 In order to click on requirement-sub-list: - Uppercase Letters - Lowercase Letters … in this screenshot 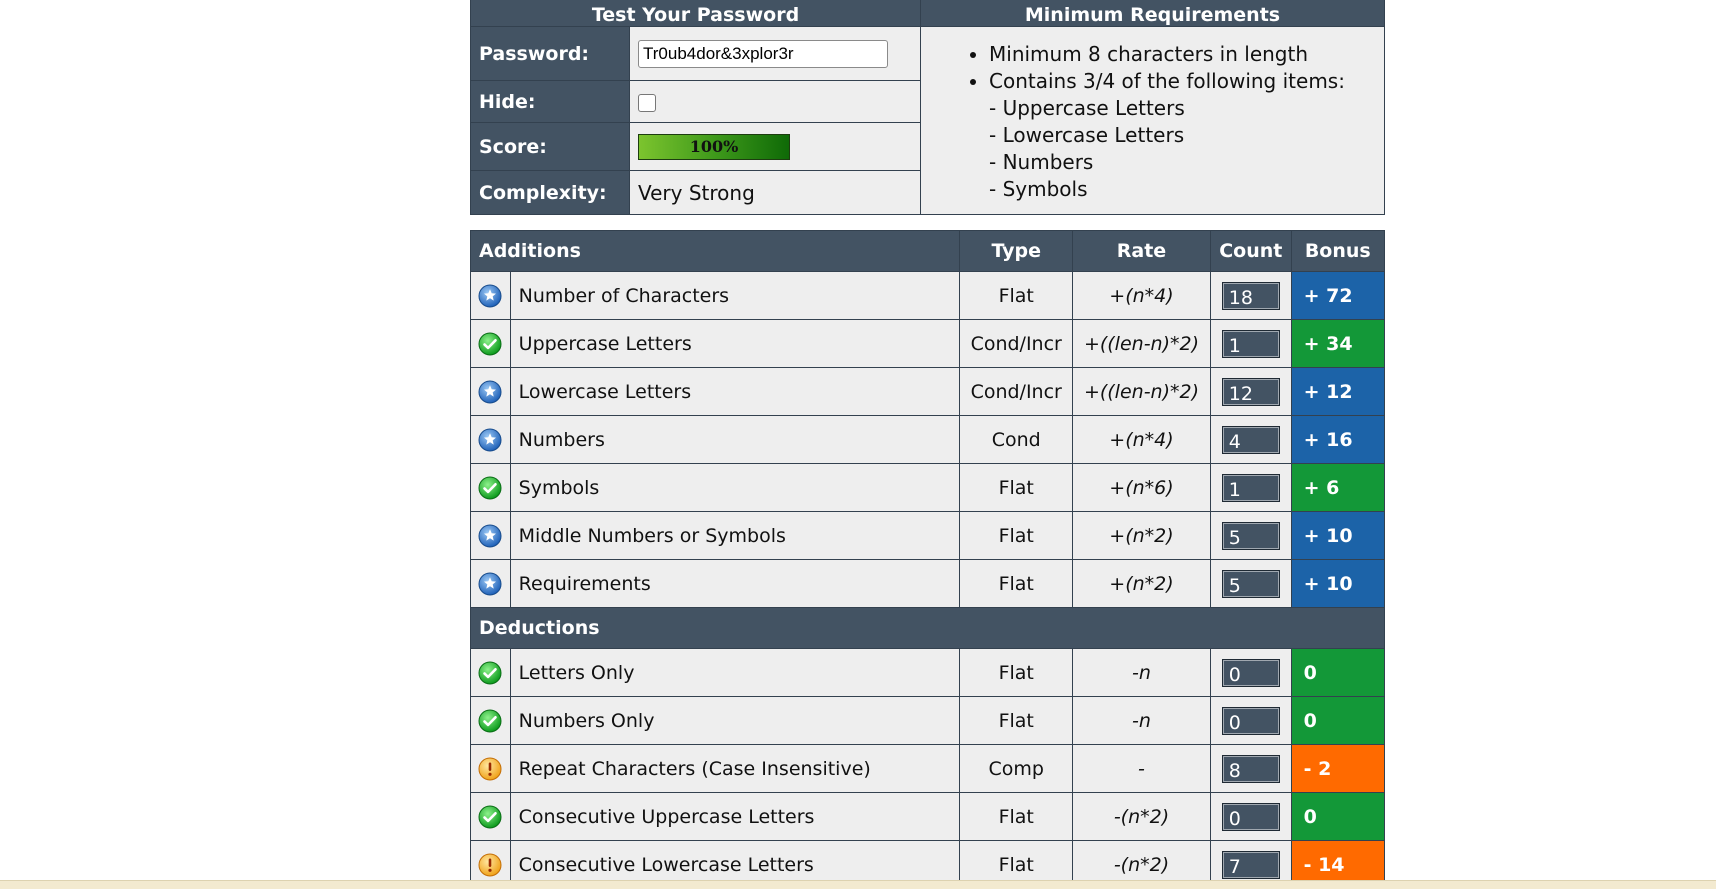, I will do `click(1186, 149)`.